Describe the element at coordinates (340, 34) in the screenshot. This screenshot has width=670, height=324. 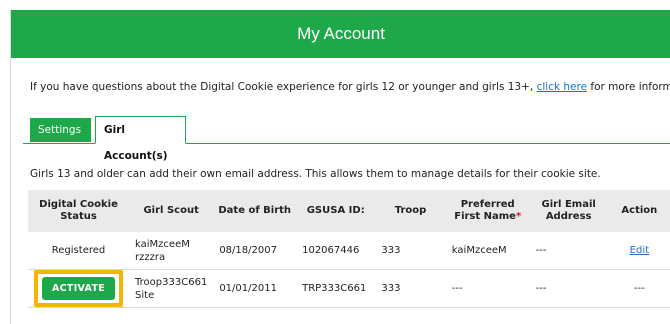
I see `page-title: My Account` at that location.